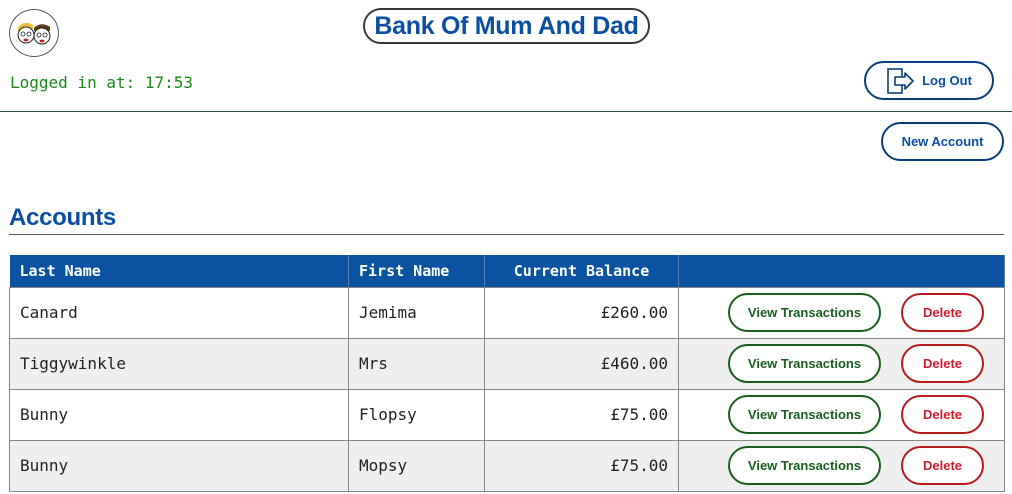 The image size is (1012, 494). Describe the element at coordinates (581, 271) in the screenshot. I see `column-header-balance: Current Balance` at that location.